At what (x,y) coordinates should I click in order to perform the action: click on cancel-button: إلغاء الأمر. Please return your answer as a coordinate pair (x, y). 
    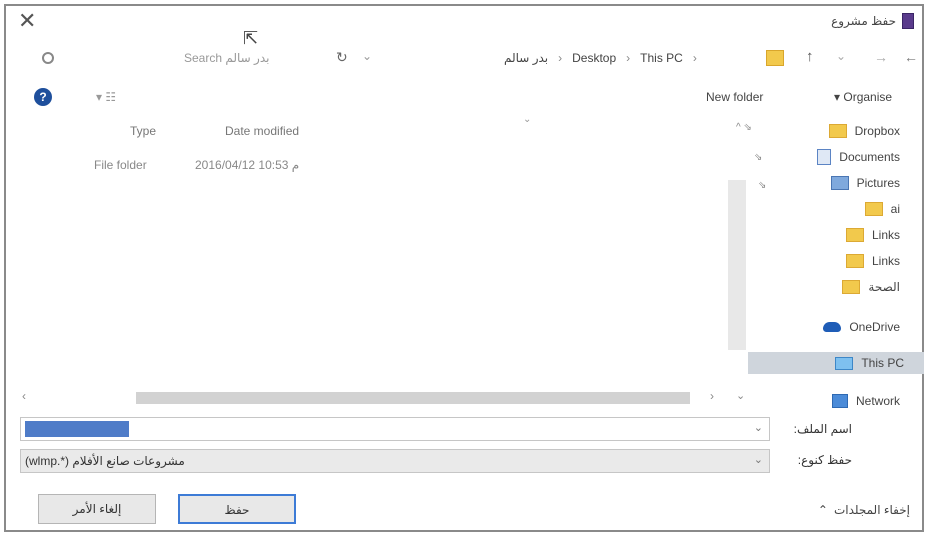
    Looking at the image, I should click on (97, 509).